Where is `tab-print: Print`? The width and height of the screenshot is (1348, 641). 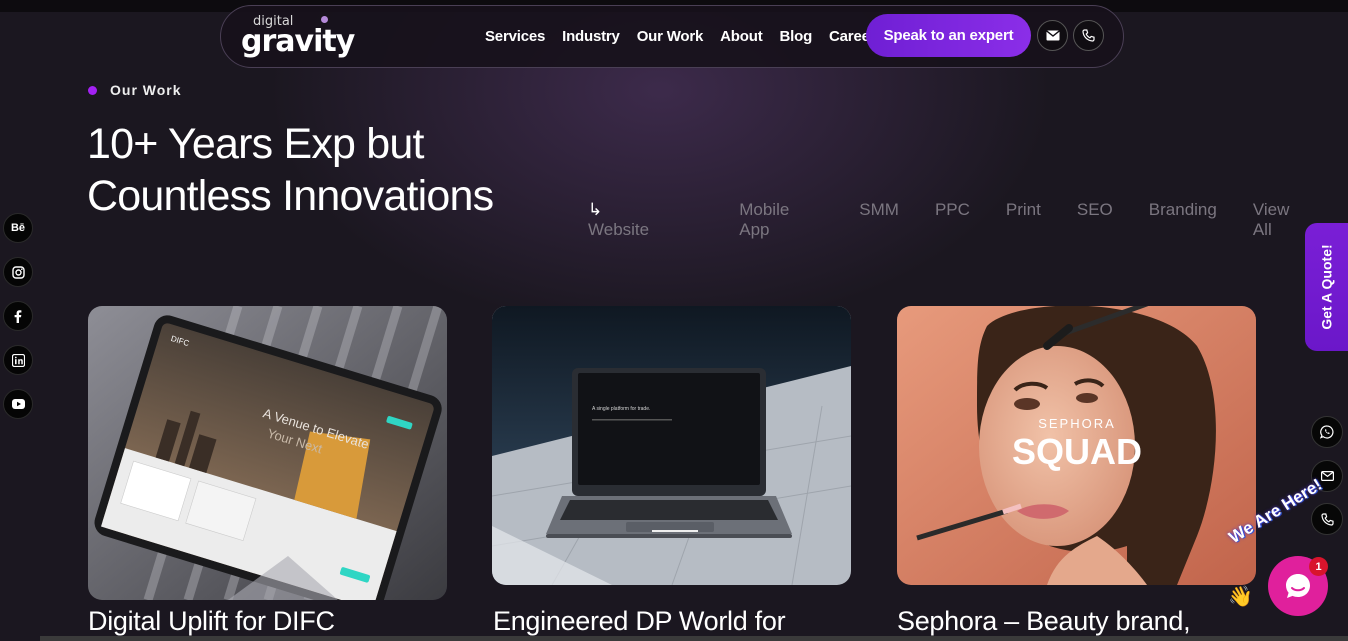 tab-print: Print is located at coordinates (1023, 220).